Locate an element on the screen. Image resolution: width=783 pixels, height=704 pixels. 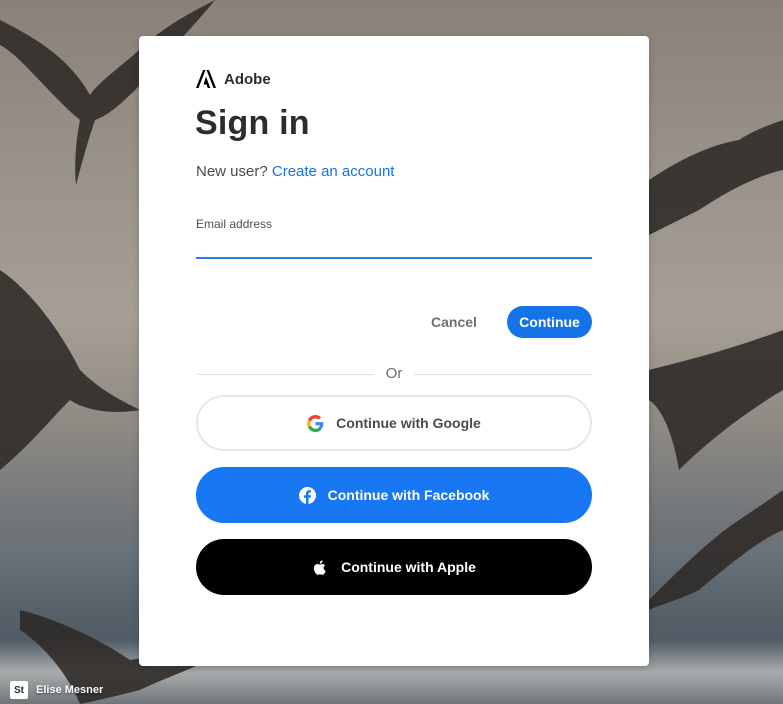
new-user-text: New user? is located at coordinates (232, 171).